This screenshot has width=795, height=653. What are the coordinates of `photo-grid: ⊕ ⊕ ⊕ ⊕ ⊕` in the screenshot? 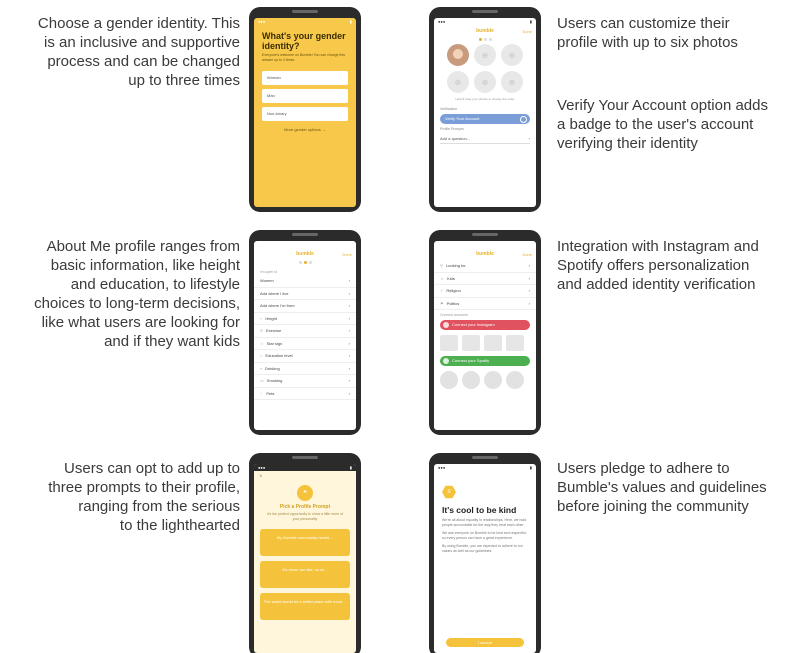 It's located at (485, 68).